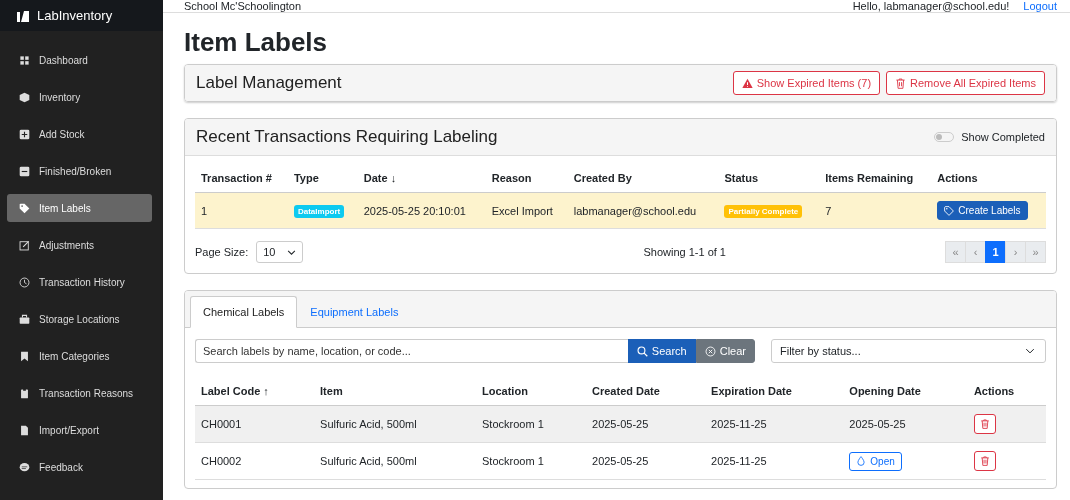 The width and height of the screenshot is (1070, 500). Describe the element at coordinates (24, 319) in the screenshot. I see `toolbox-icon` at that location.